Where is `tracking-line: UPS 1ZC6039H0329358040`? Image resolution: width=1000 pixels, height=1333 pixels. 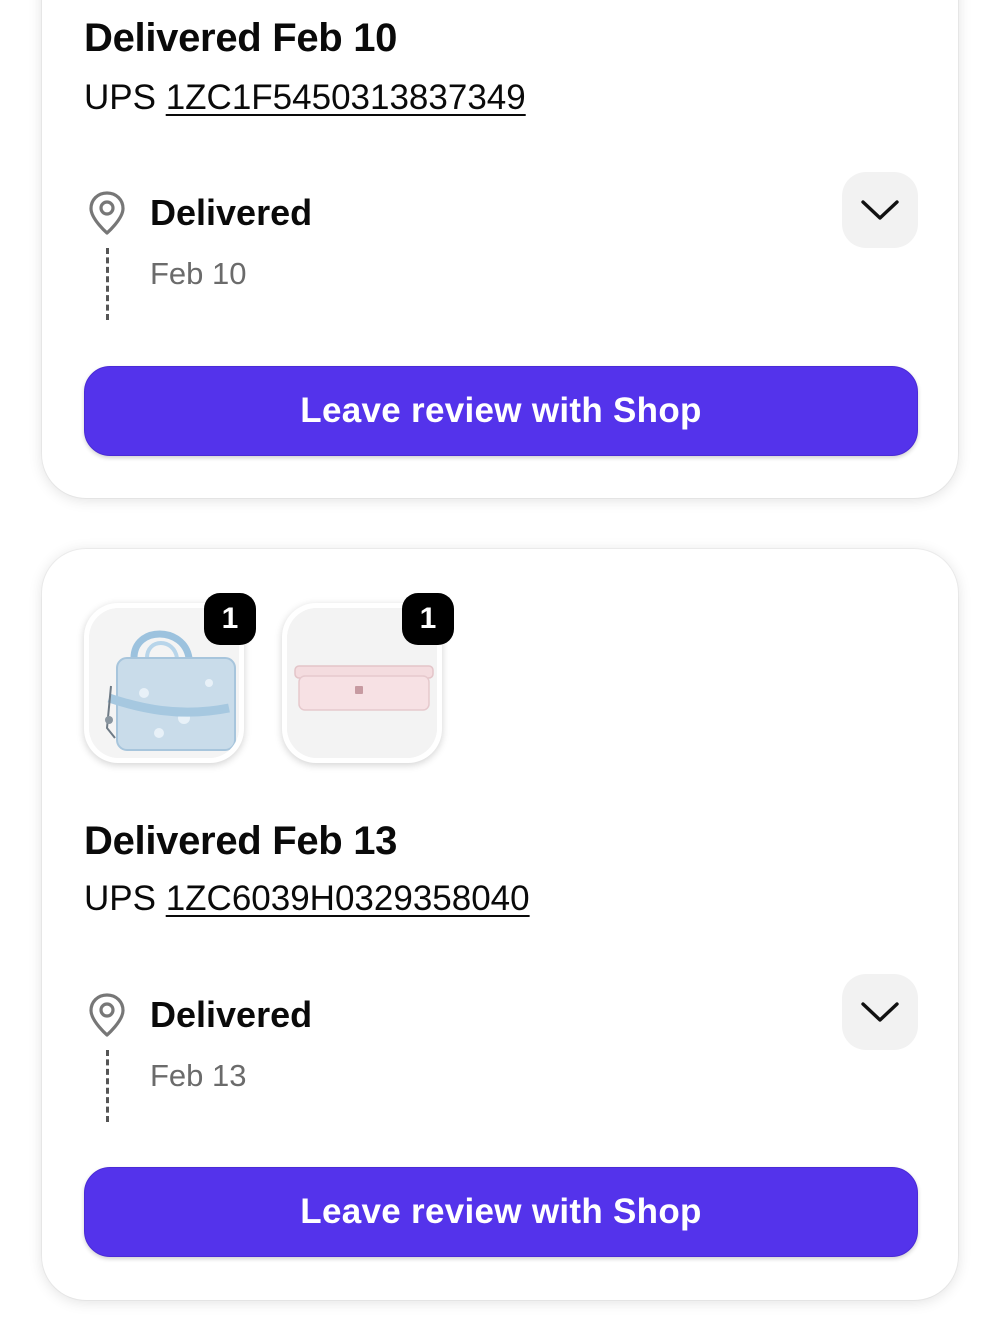 tracking-line: UPS 1ZC6039H0329358040 is located at coordinates (307, 899).